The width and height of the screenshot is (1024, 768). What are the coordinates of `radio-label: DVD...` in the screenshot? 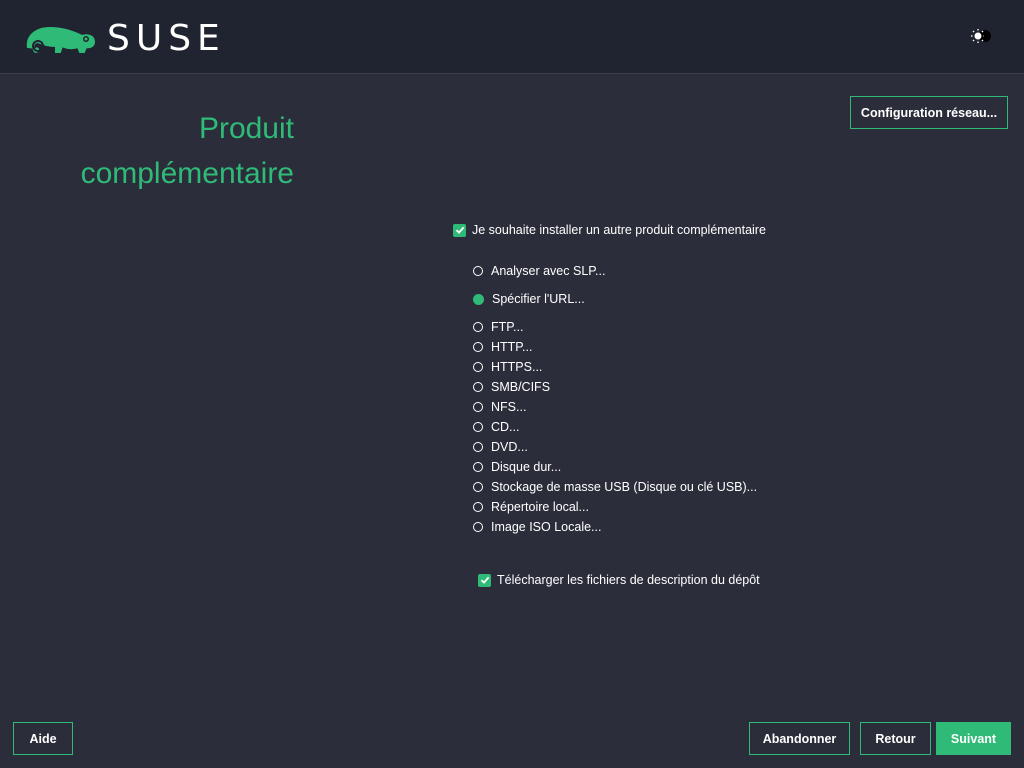 It's located at (509, 447).